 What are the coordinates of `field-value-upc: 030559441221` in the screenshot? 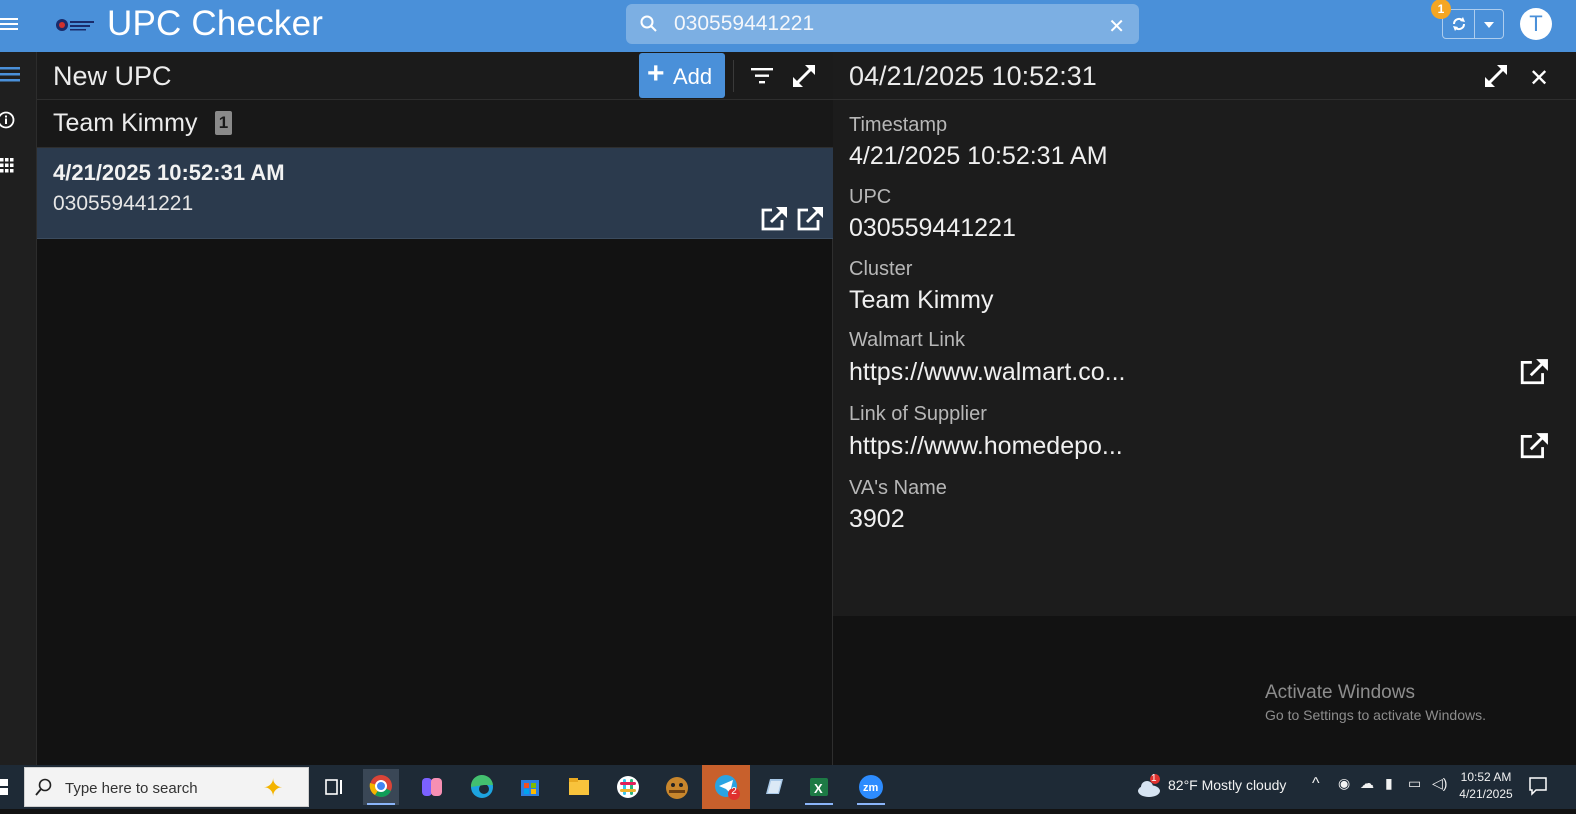 It's located at (932, 228).